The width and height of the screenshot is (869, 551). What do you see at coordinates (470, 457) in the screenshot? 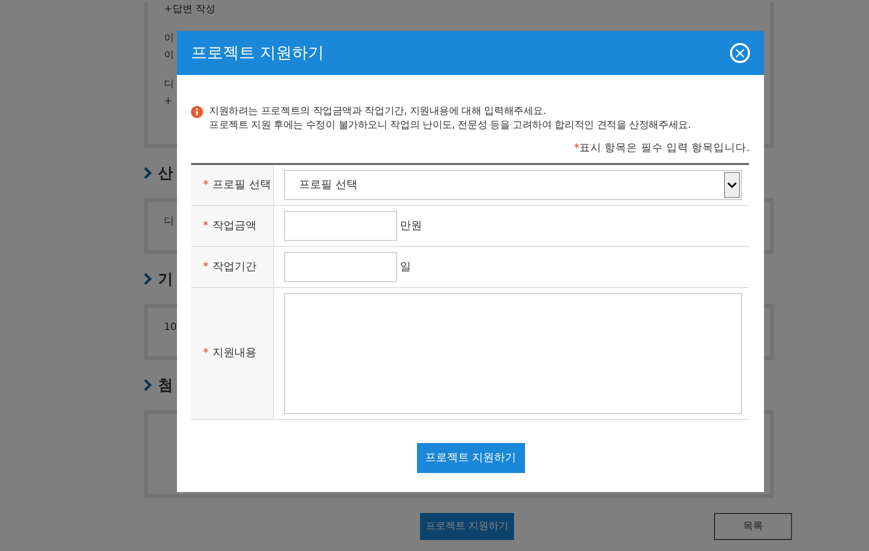
I see `submit-button: 프로젝트 지원하기` at bounding box center [470, 457].